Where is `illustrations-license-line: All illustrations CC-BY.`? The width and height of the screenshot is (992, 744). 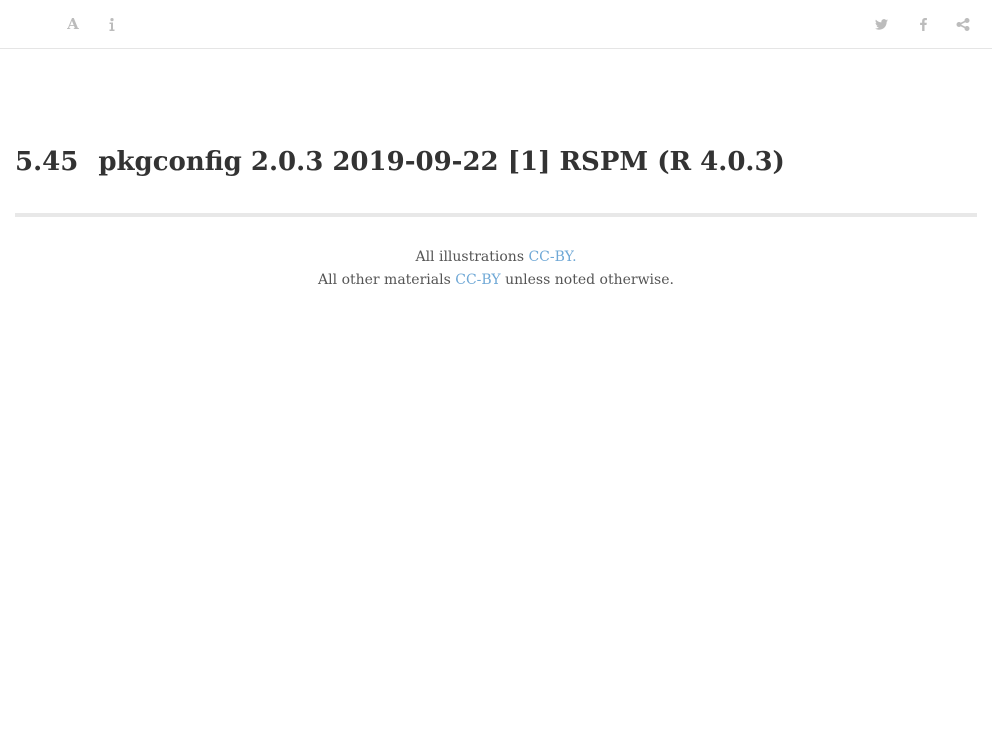 illustrations-license-line: All illustrations CC-BY. is located at coordinates (496, 257).